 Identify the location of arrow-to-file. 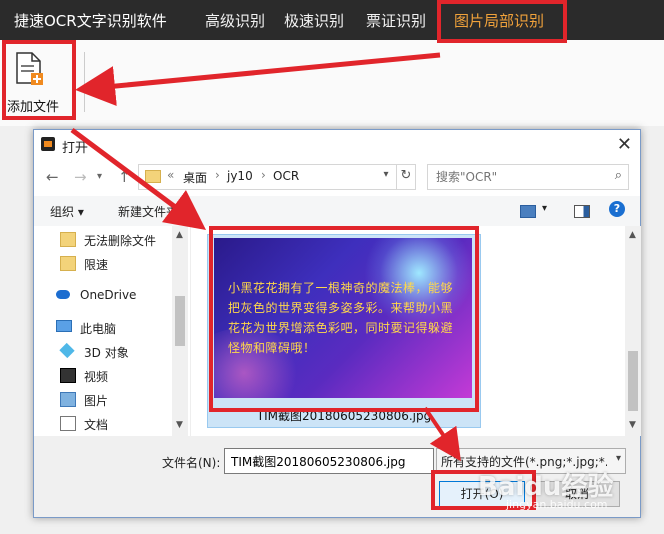
(138, 178).